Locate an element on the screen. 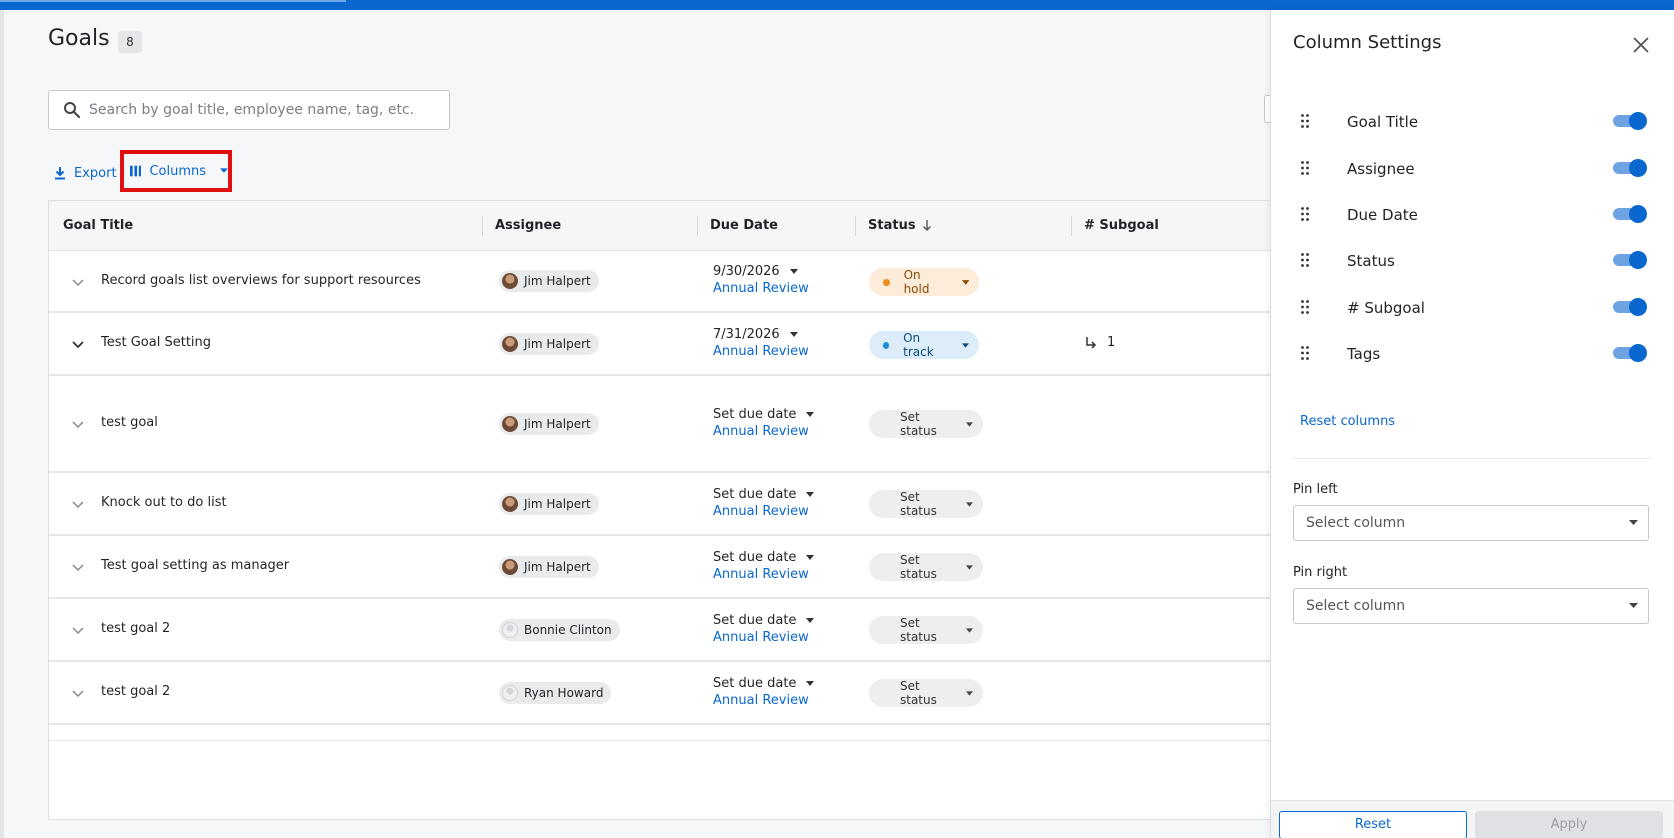  assignee-chip: Ryan Howard is located at coordinates (555, 693).